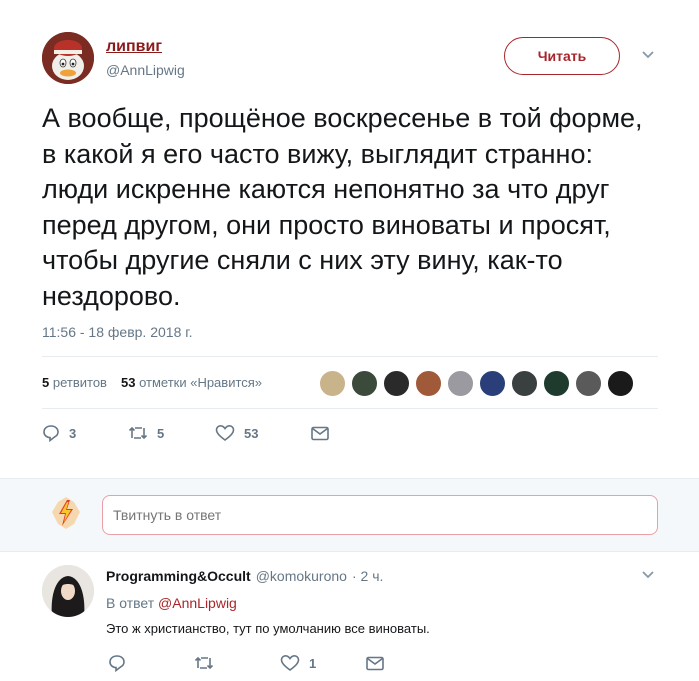 The width and height of the screenshot is (699, 681). I want to click on author-name: липвиг, so click(134, 47).